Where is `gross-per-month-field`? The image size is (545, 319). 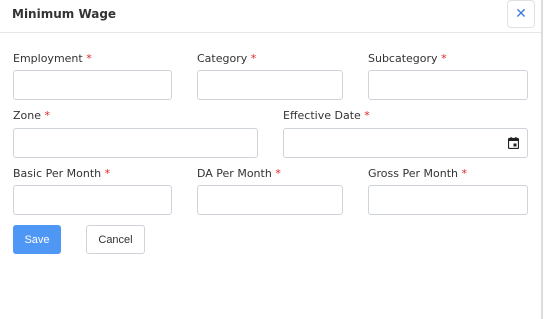
gross-per-month-field is located at coordinates (448, 200).